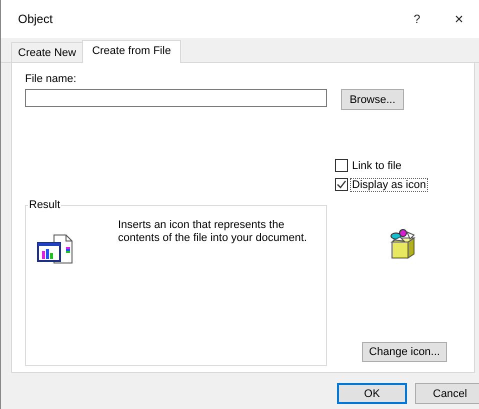  What do you see at coordinates (372, 393) in the screenshot?
I see `dialog-button: OK` at bounding box center [372, 393].